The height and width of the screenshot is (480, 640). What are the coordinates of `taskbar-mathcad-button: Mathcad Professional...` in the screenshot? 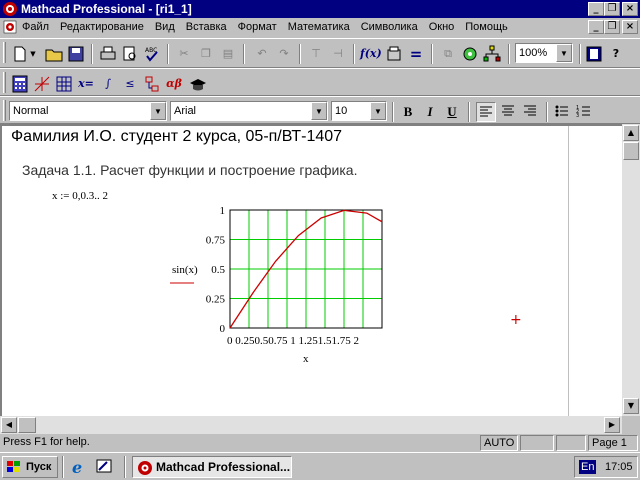 It's located at (212, 467).